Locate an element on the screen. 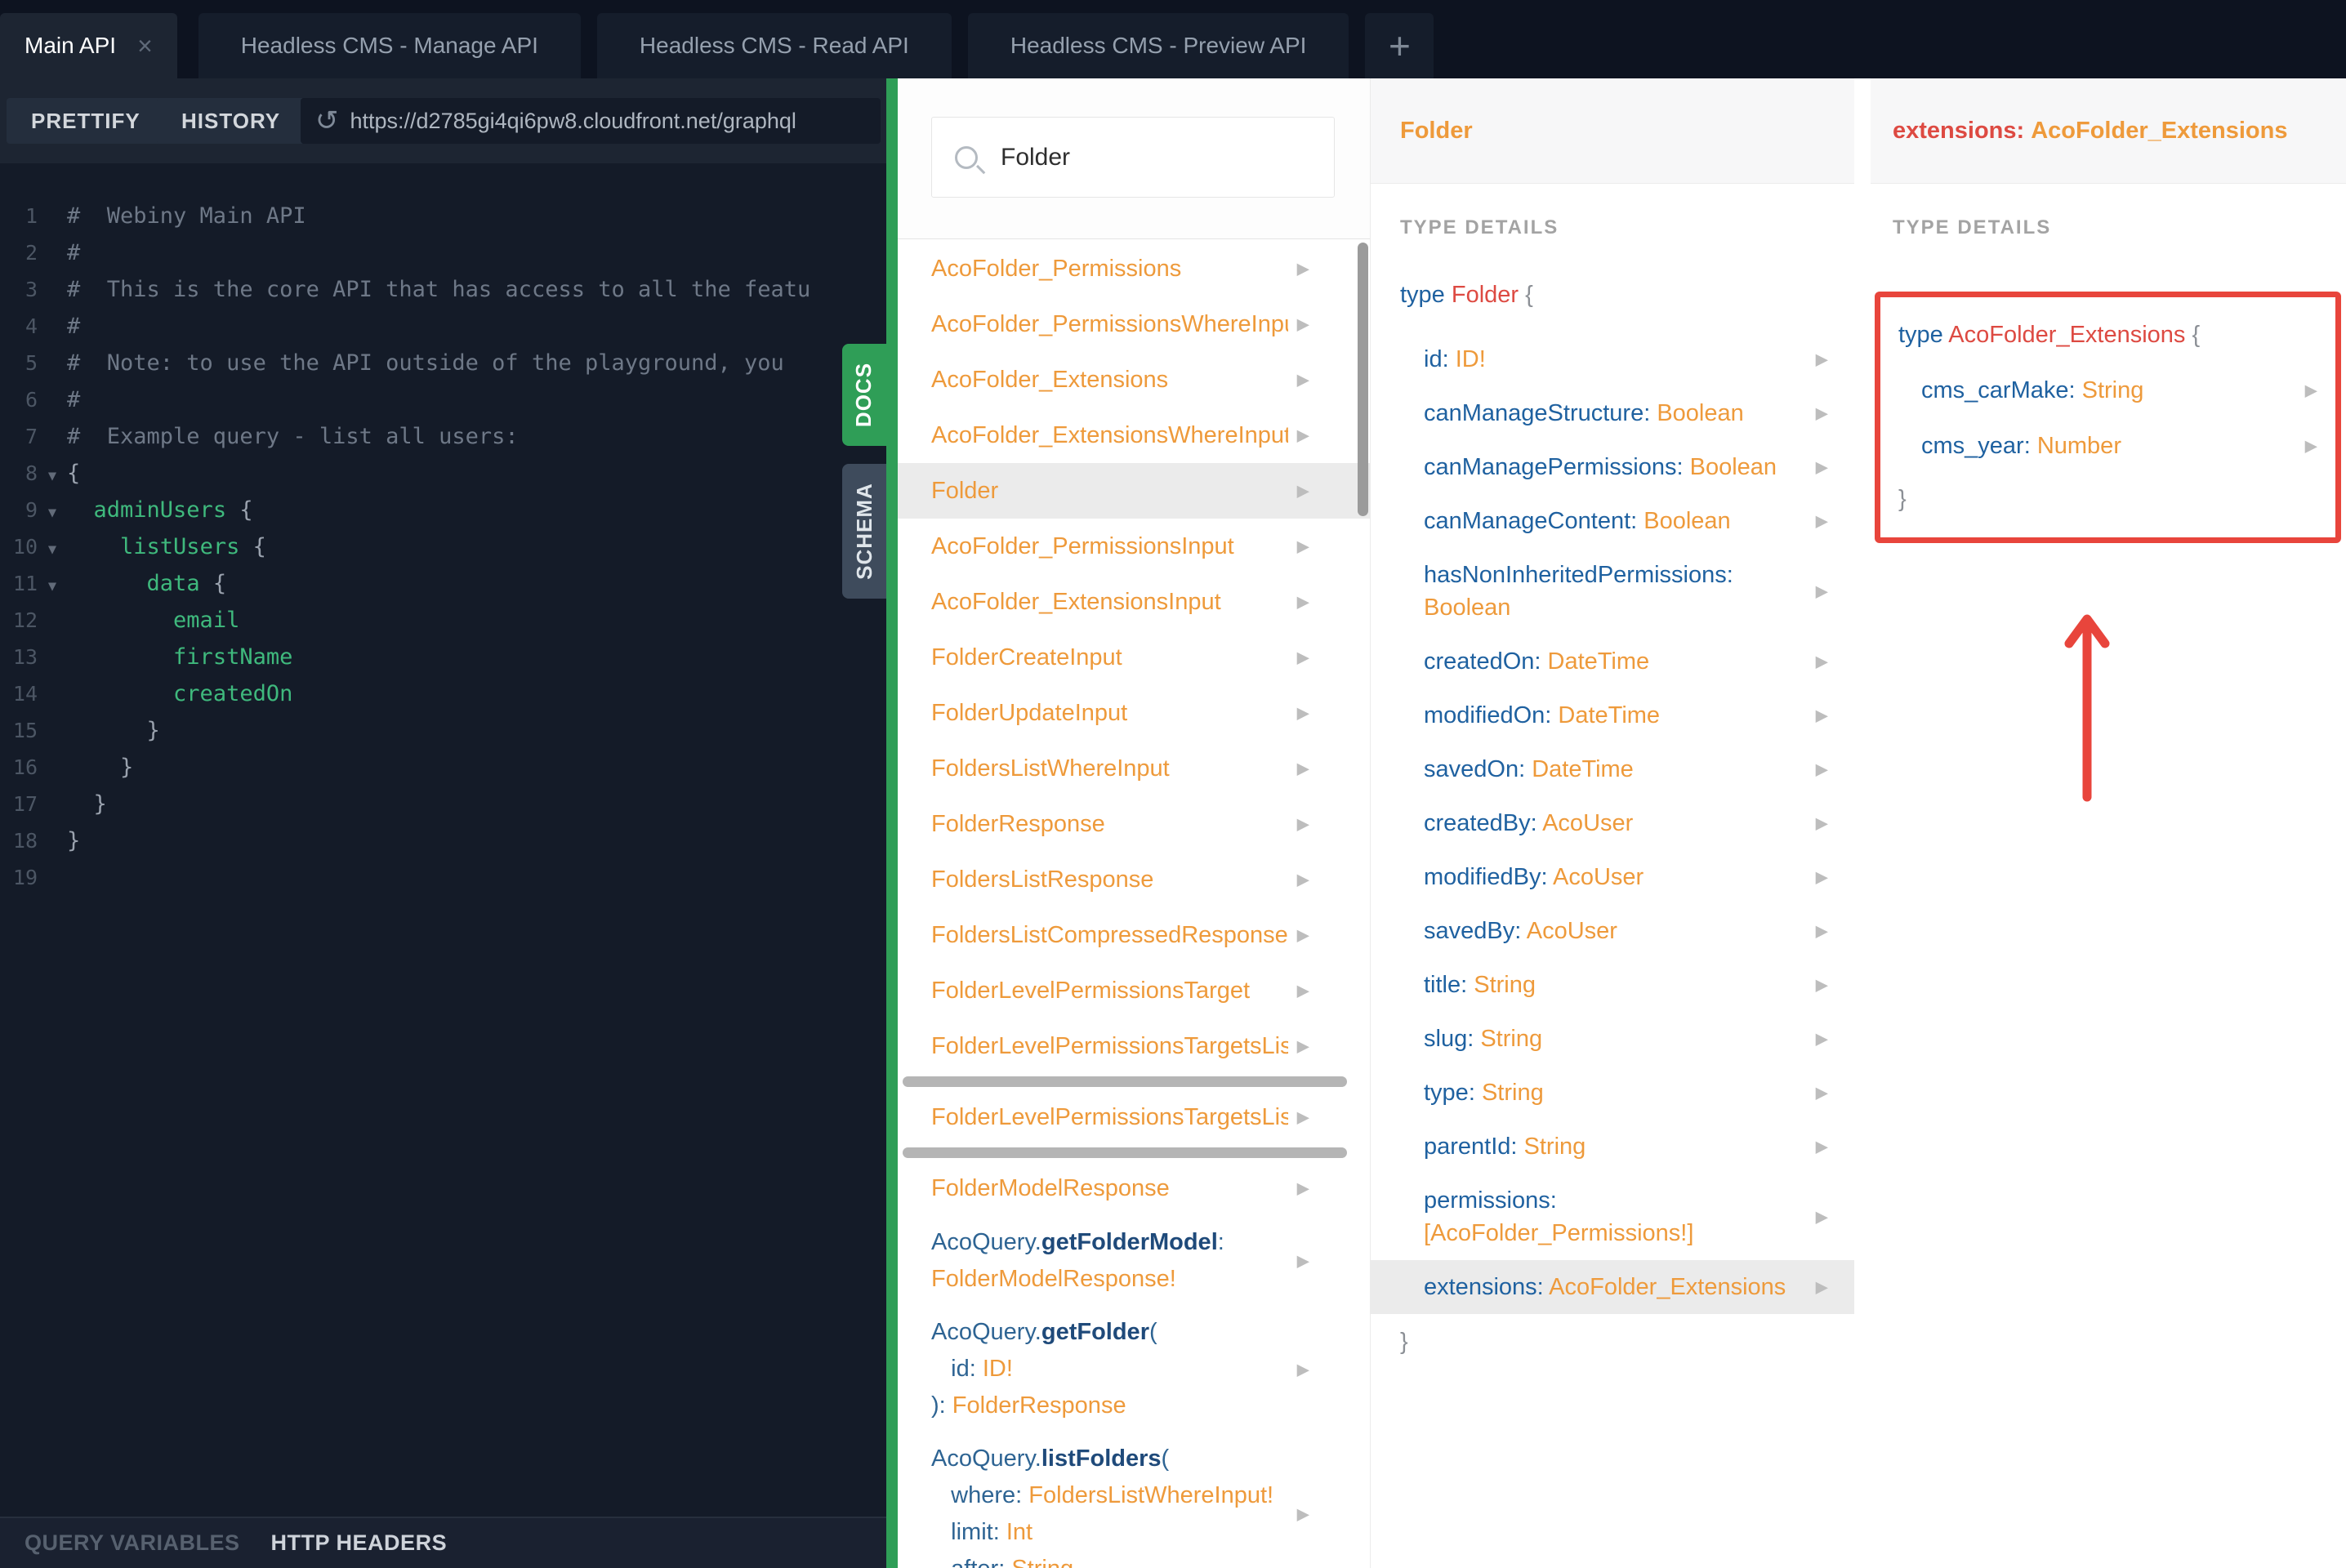 This screenshot has height=1568, width=2346. field-row-savedOn: savedOn: DateTime ▶ is located at coordinates (1612, 769).